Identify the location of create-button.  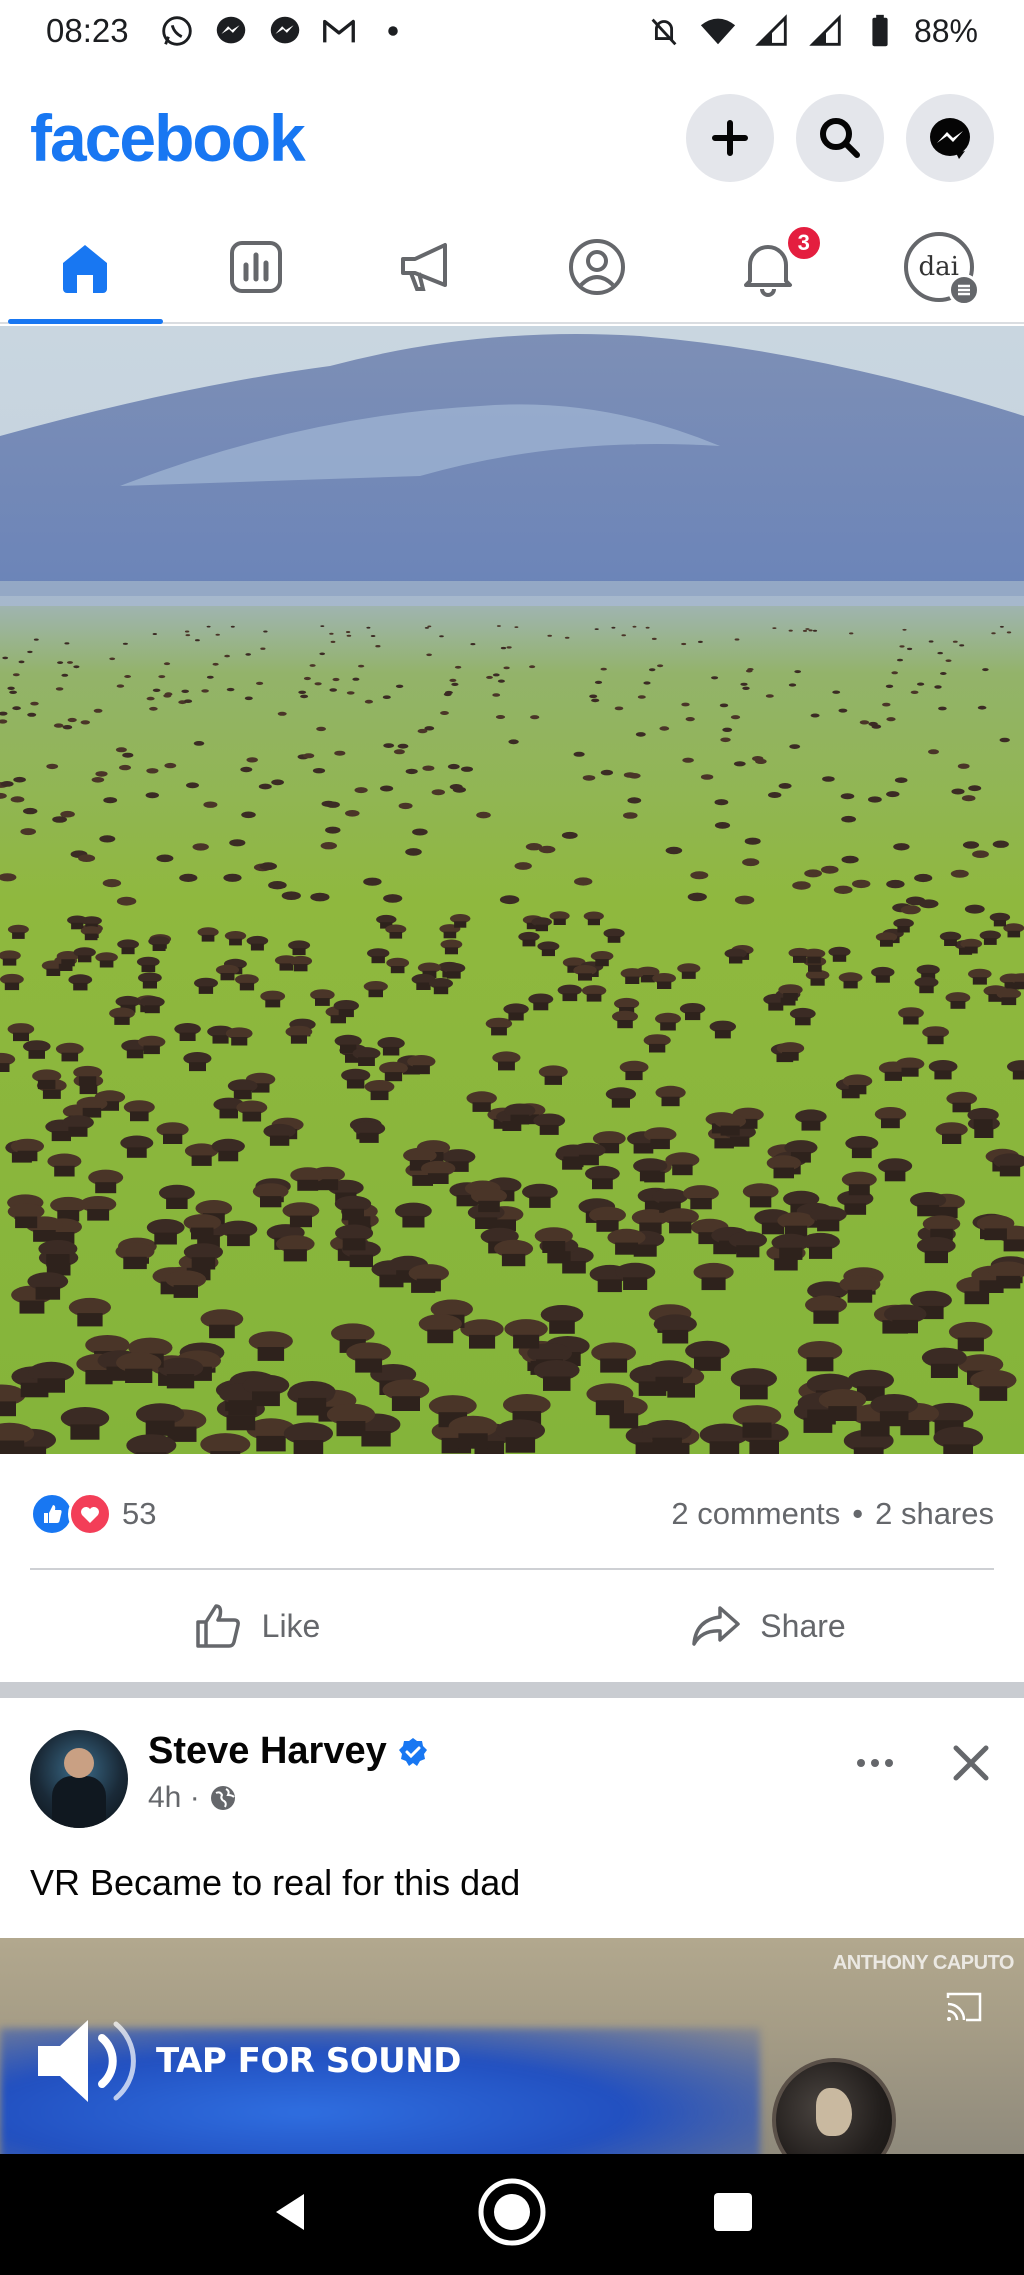
(730, 138).